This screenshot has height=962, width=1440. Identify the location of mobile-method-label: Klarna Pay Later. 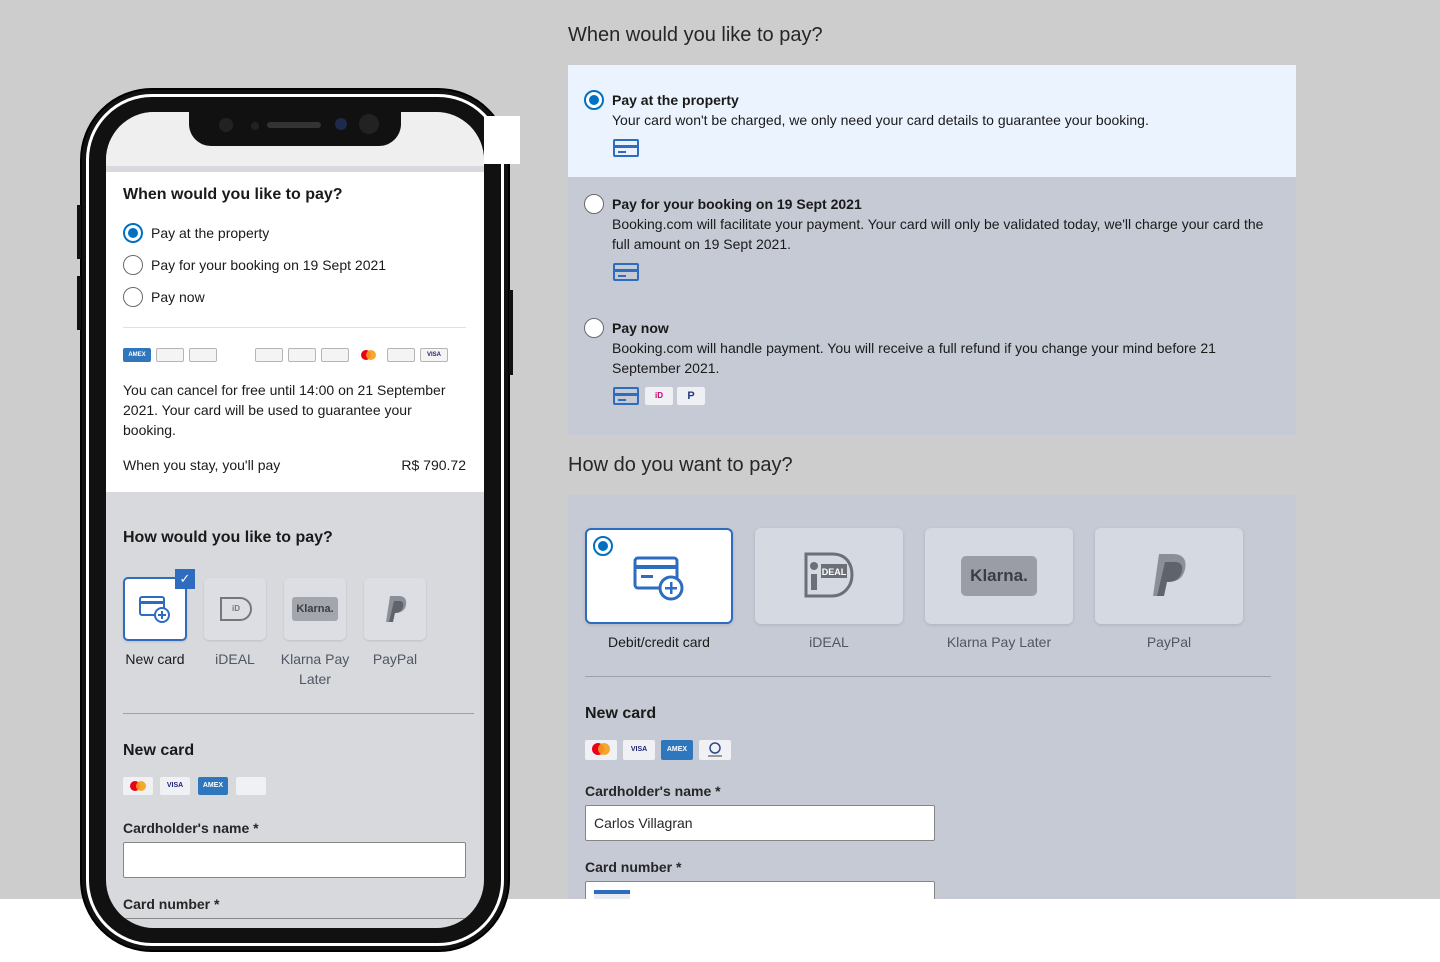
(315, 669).